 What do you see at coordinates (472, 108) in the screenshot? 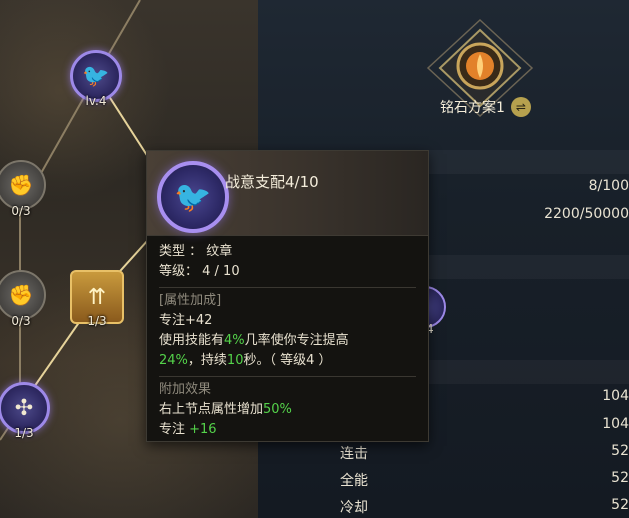
I see `rune-scheme-title: 铭石方案1` at bounding box center [472, 108].